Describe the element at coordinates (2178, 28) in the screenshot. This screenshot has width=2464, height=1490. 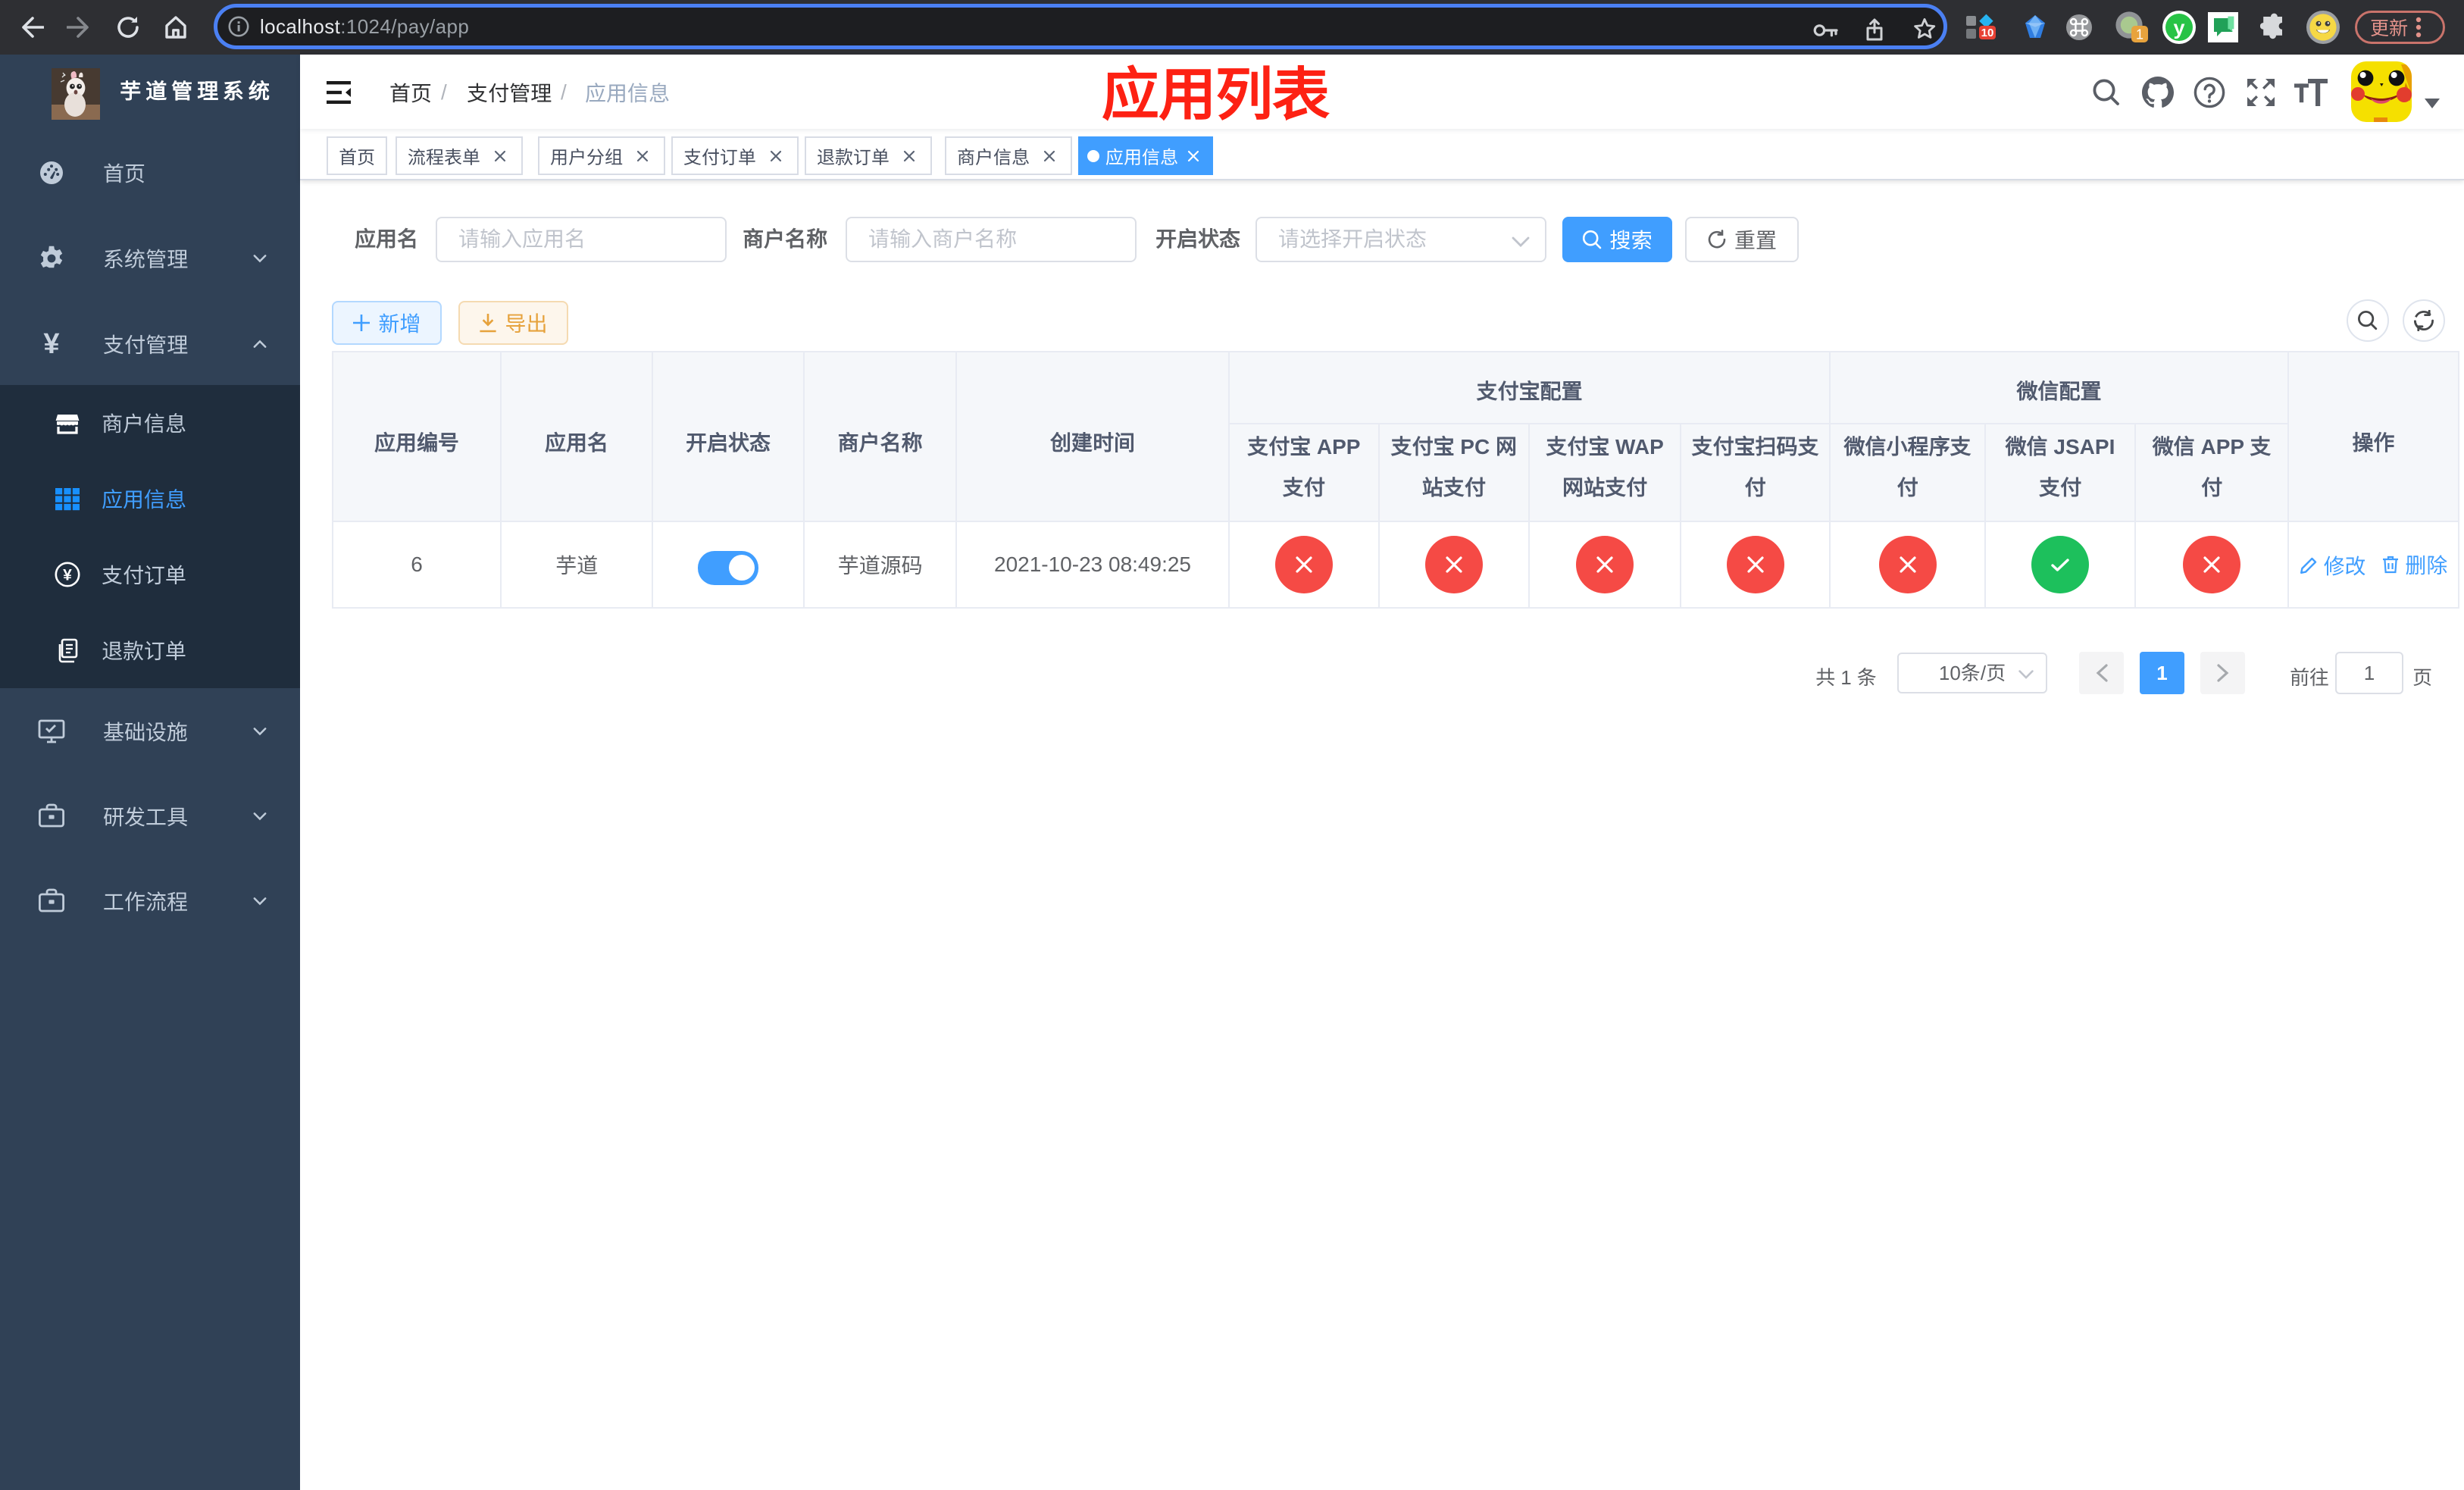
I see `svg-text: y` at that location.